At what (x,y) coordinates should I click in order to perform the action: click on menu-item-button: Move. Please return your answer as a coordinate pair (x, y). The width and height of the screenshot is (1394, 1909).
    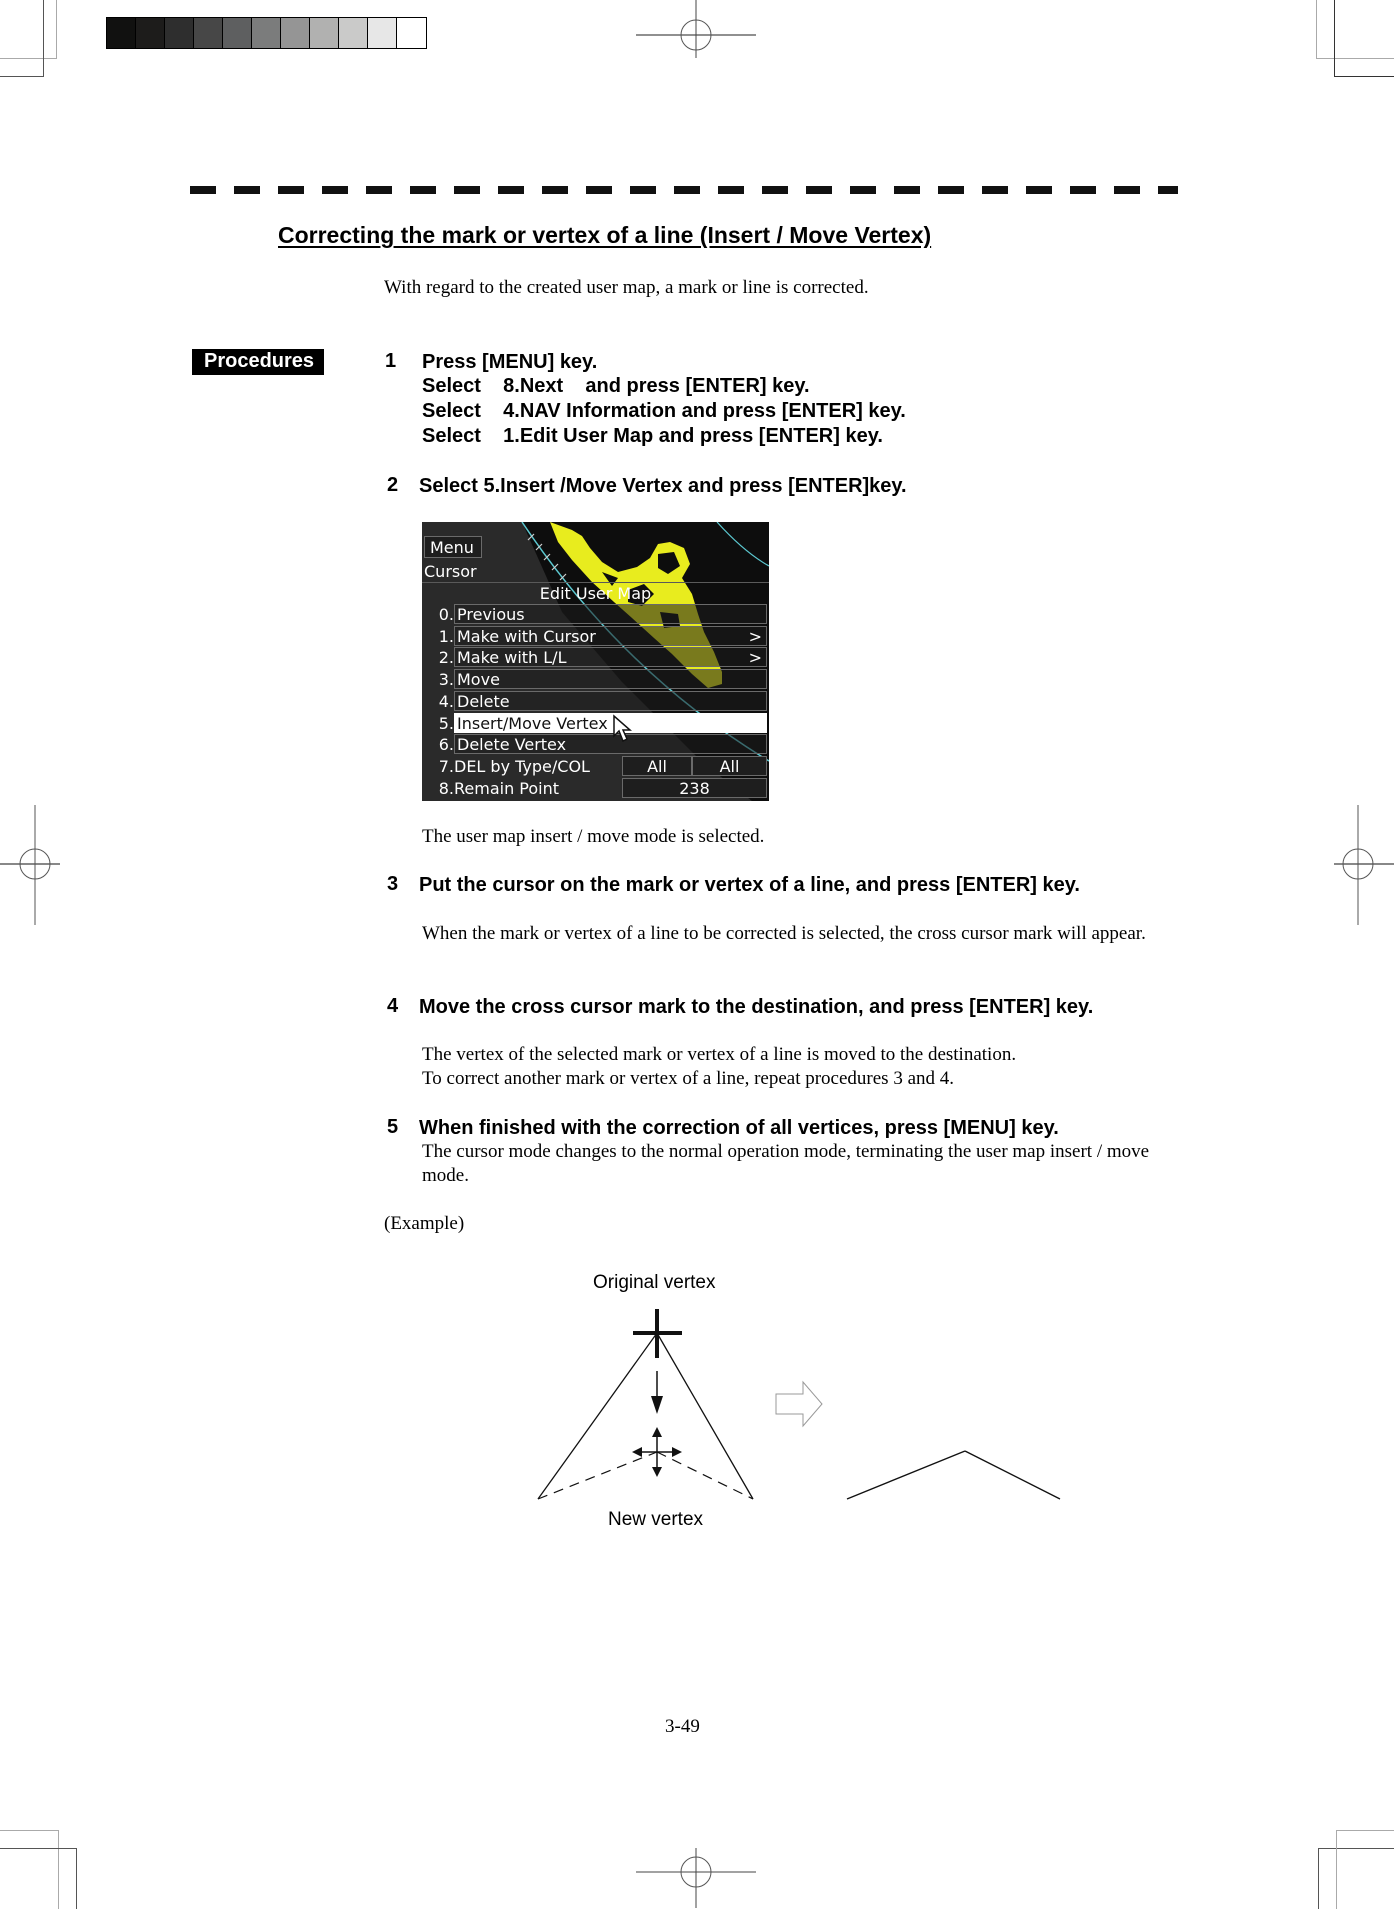
    Looking at the image, I should click on (610, 679).